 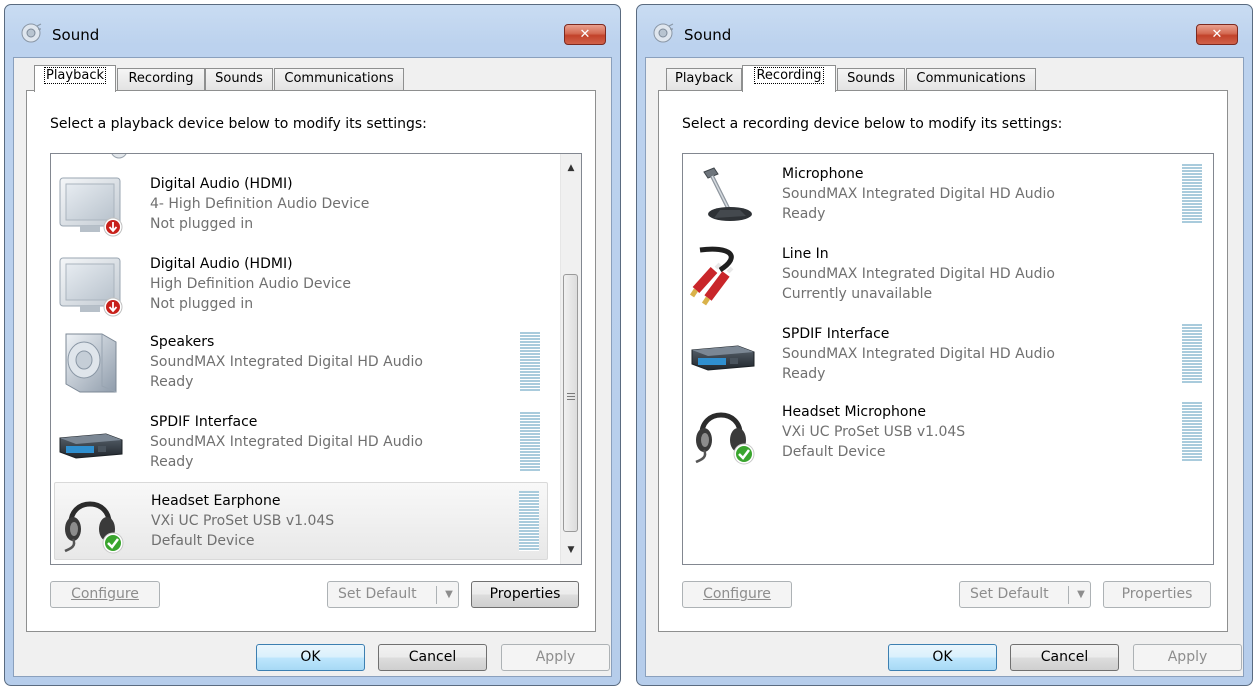 I want to click on monitor-icon, so click(x=91, y=287).